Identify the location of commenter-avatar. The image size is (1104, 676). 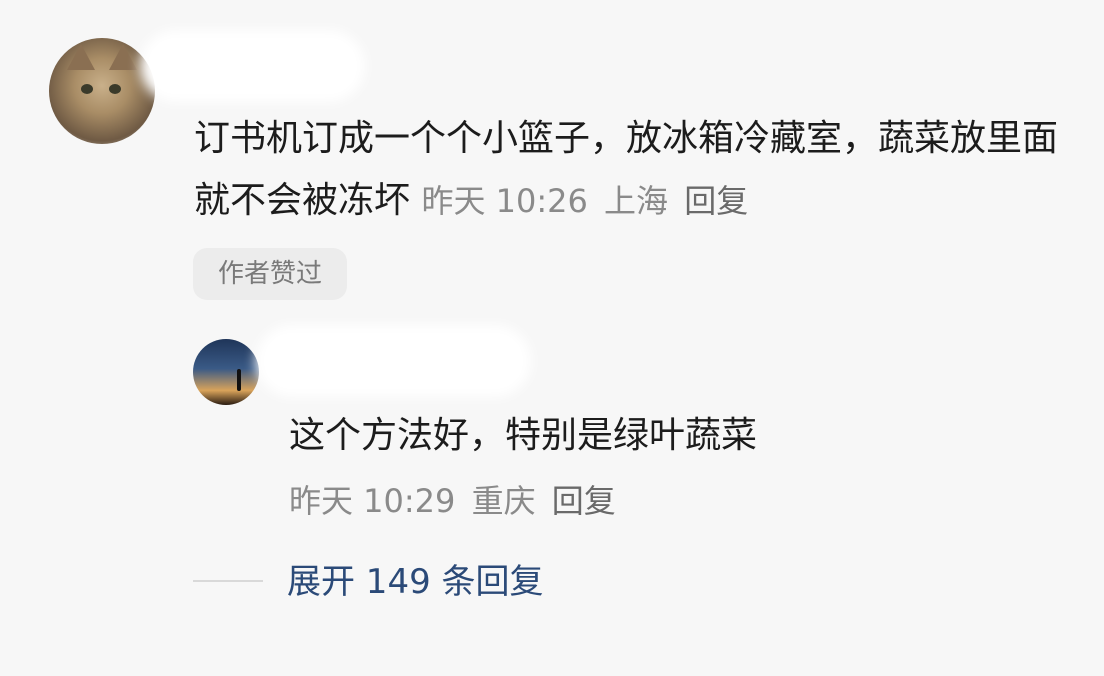
(102, 91).